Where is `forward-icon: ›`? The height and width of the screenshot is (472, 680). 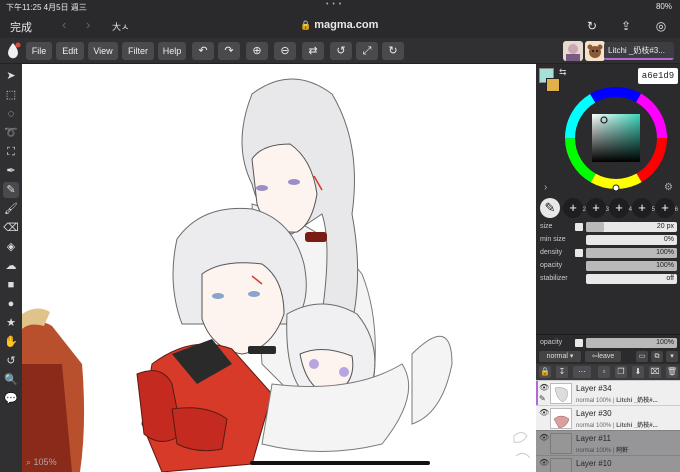
forward-icon: › is located at coordinates (88, 24).